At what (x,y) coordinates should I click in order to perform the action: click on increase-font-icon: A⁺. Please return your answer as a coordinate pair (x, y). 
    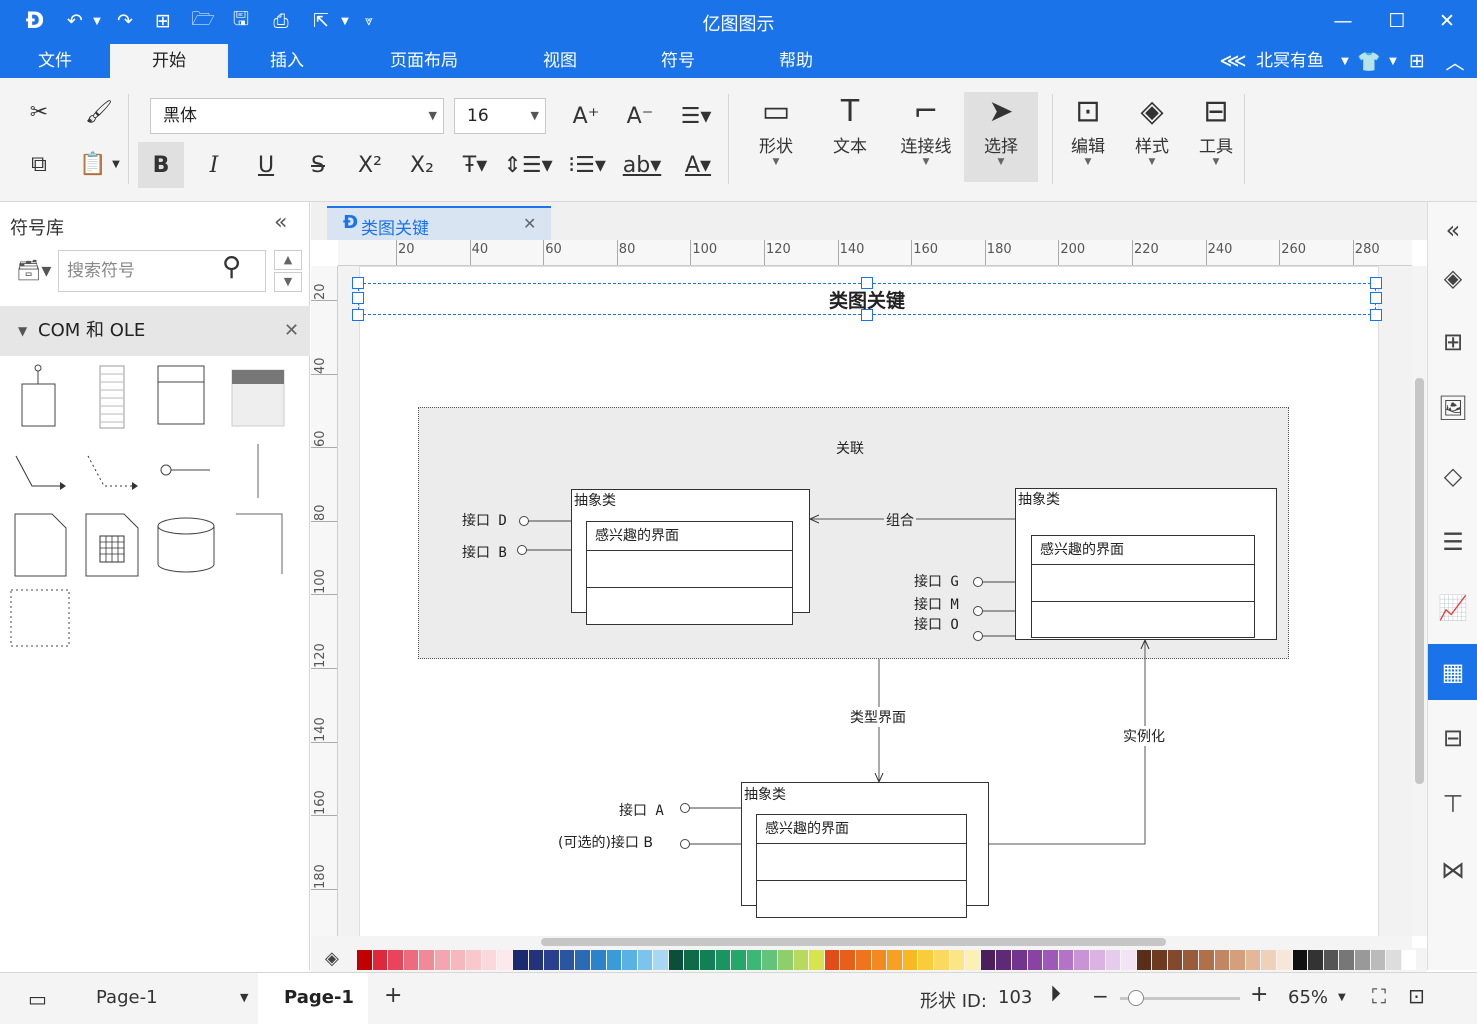
    Looking at the image, I should click on (586, 116).